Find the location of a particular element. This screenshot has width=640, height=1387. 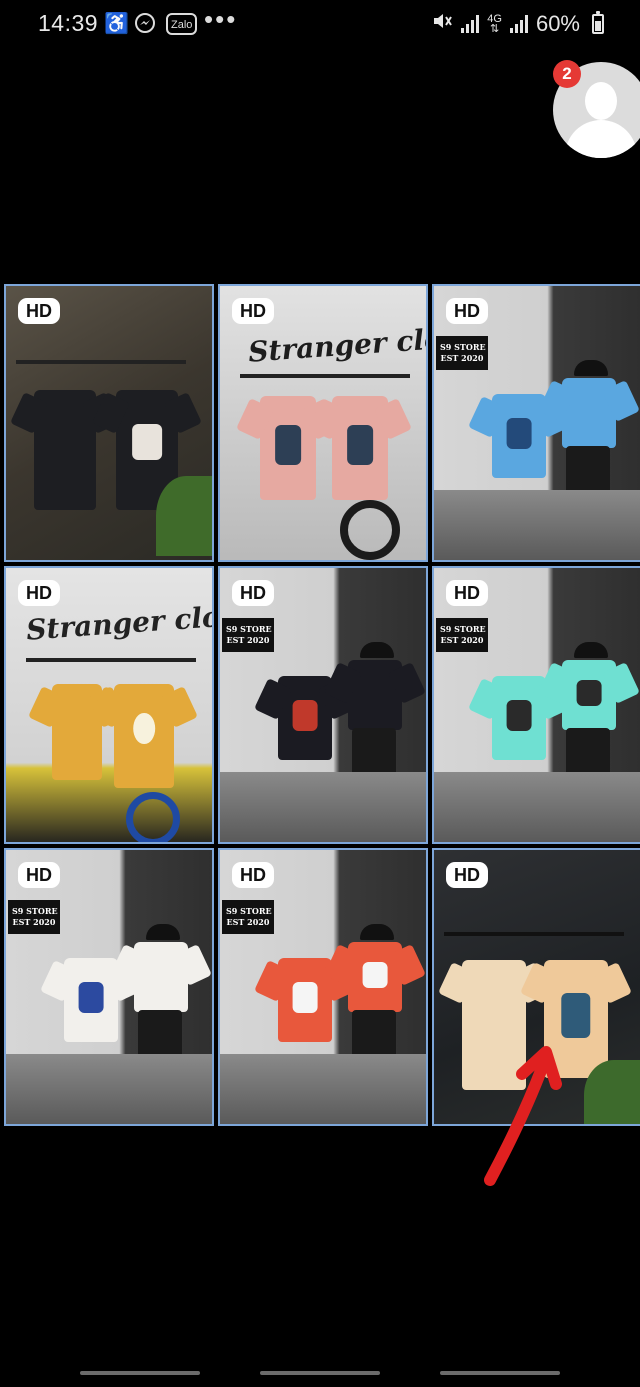

black-shirt is located at coordinates (375, 695).